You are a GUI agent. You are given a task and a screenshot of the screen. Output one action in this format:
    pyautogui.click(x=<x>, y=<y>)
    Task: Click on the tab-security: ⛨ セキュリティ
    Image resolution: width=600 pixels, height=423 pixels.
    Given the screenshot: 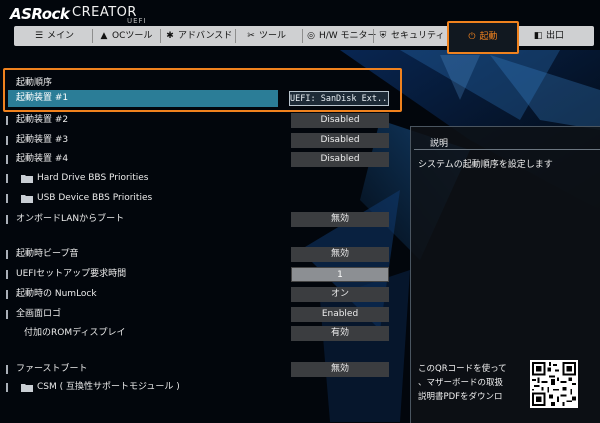 What is the action you would take?
    pyautogui.click(x=411, y=36)
    